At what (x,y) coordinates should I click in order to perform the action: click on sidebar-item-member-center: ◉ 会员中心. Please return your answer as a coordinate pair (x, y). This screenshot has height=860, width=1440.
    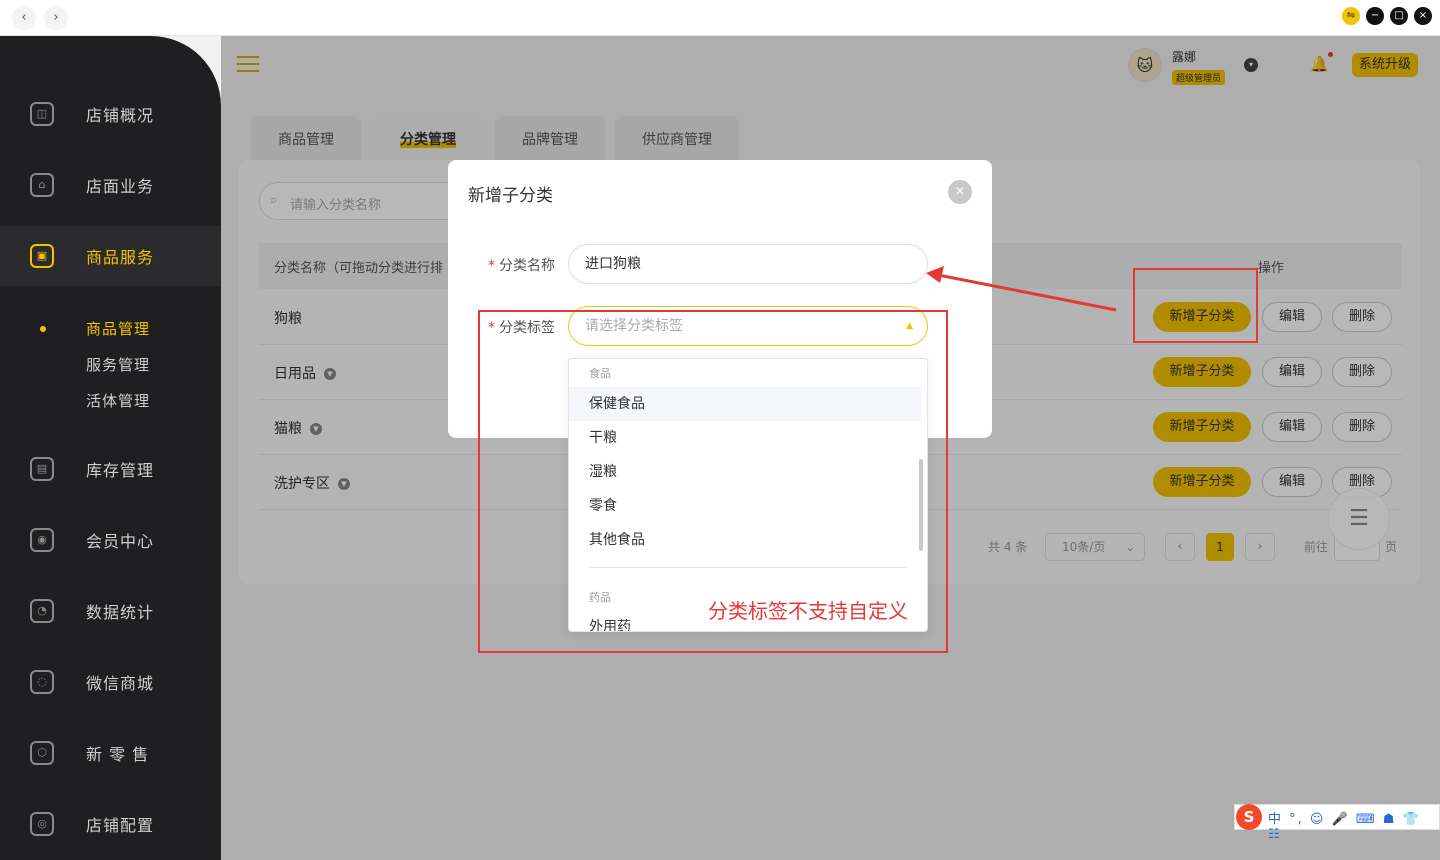
    Looking at the image, I should click on (110, 540).